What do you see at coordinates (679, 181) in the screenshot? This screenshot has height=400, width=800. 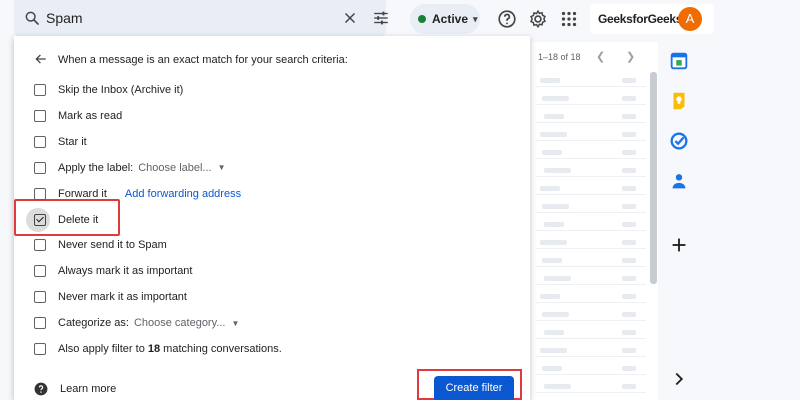 I see `contacts-icon` at bounding box center [679, 181].